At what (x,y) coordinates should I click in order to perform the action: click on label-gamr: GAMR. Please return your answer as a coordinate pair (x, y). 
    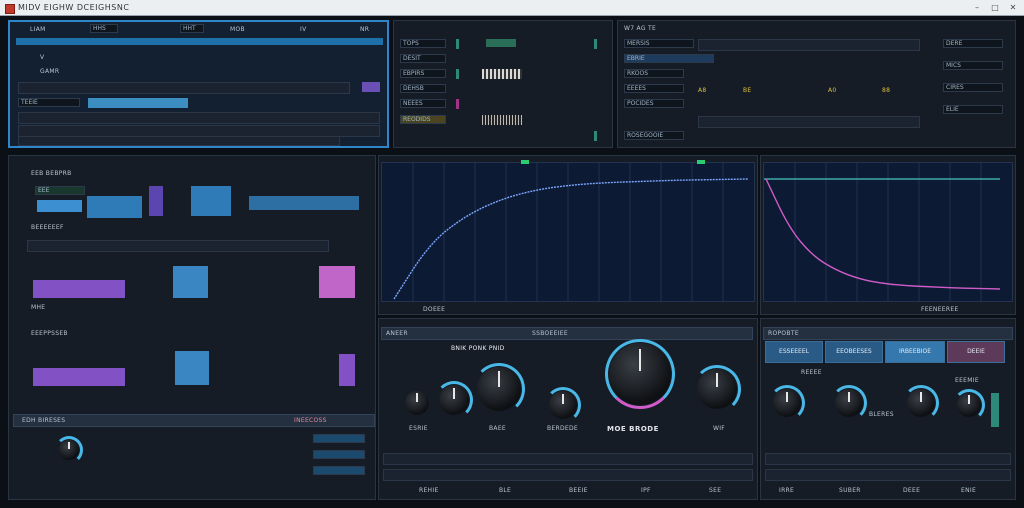
    Looking at the image, I should click on (50, 71).